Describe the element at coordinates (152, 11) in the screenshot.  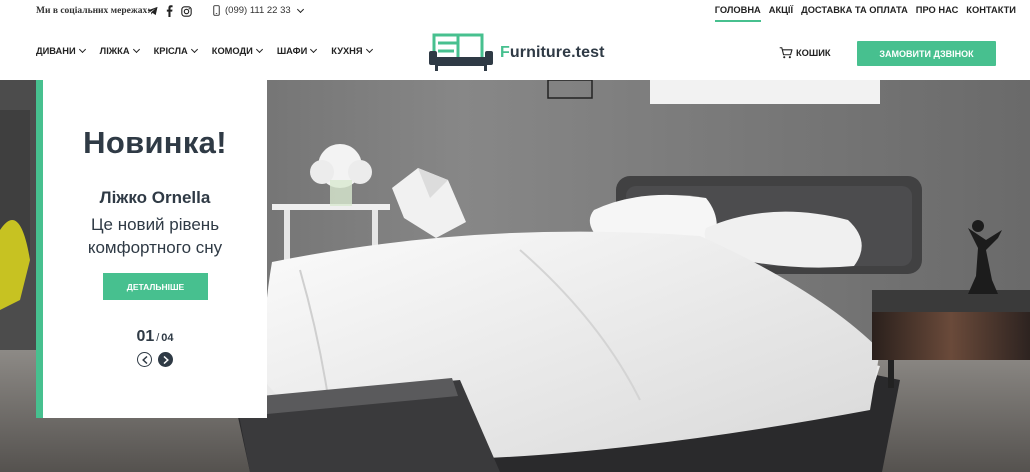
I see `telegram-icon` at that location.